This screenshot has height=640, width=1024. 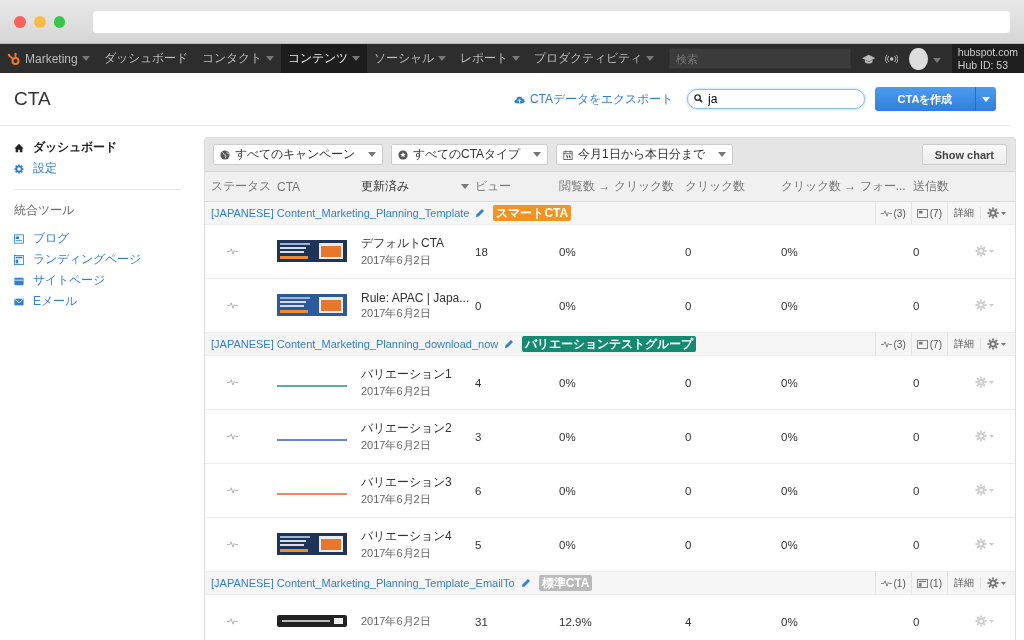 I want to click on sidebar-item: ダッシュボード, so click(x=97, y=147).